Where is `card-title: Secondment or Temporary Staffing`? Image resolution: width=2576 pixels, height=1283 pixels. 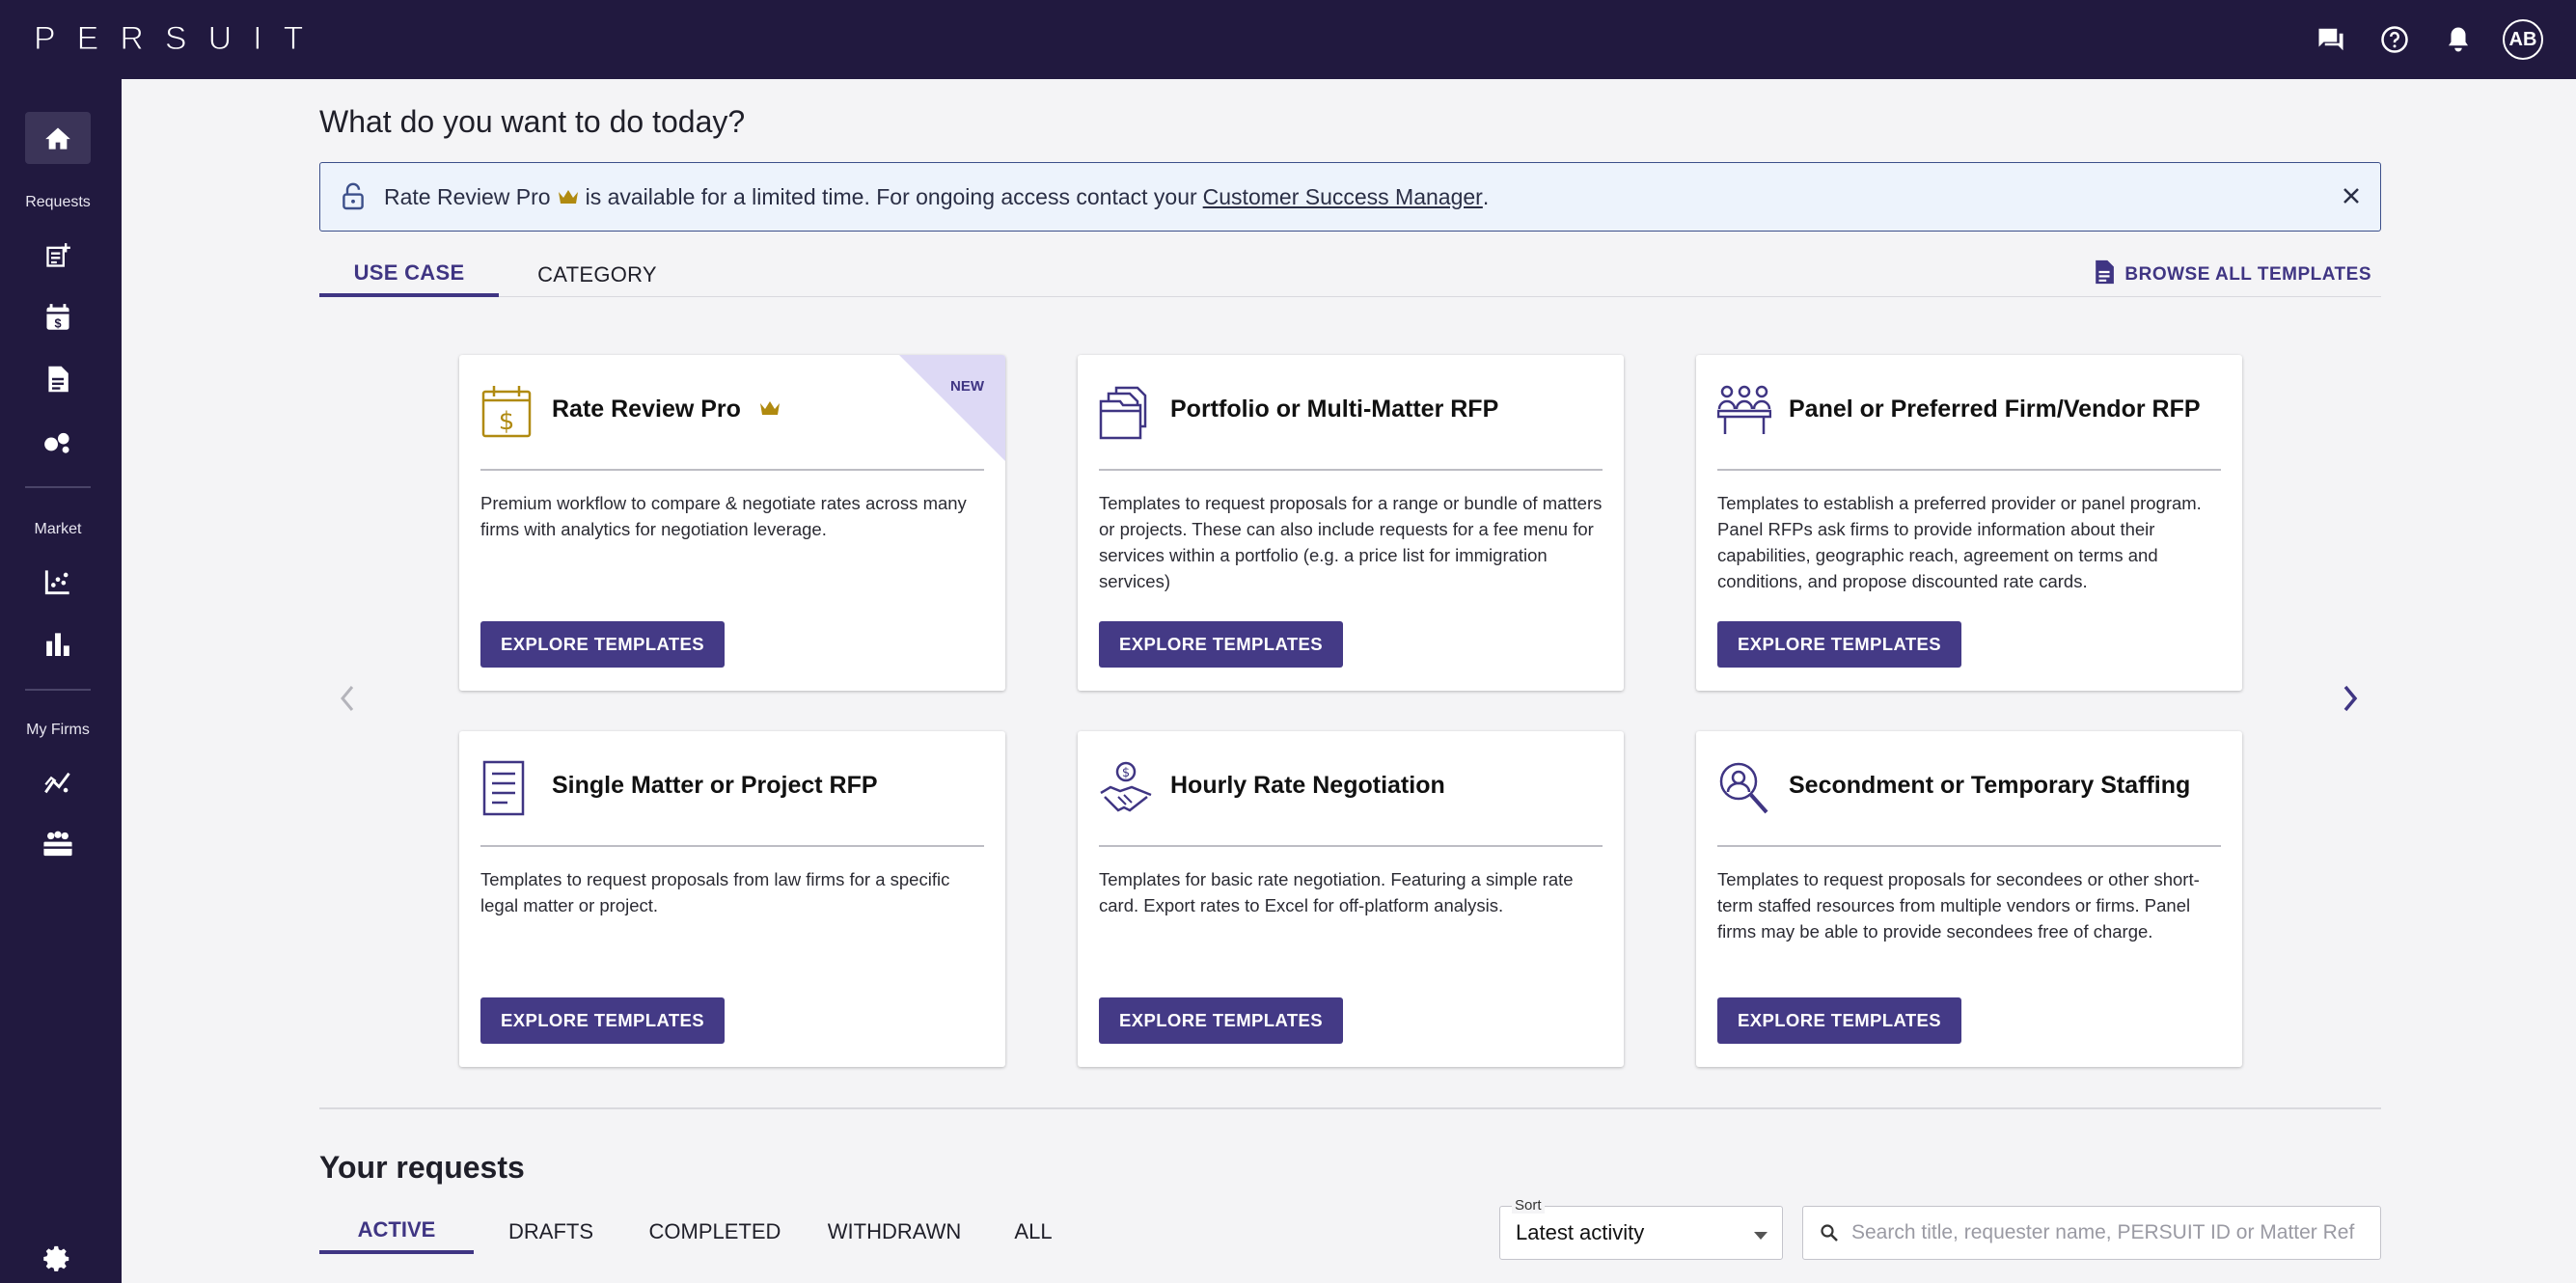 card-title: Secondment or Temporary Staffing is located at coordinates (1990, 785).